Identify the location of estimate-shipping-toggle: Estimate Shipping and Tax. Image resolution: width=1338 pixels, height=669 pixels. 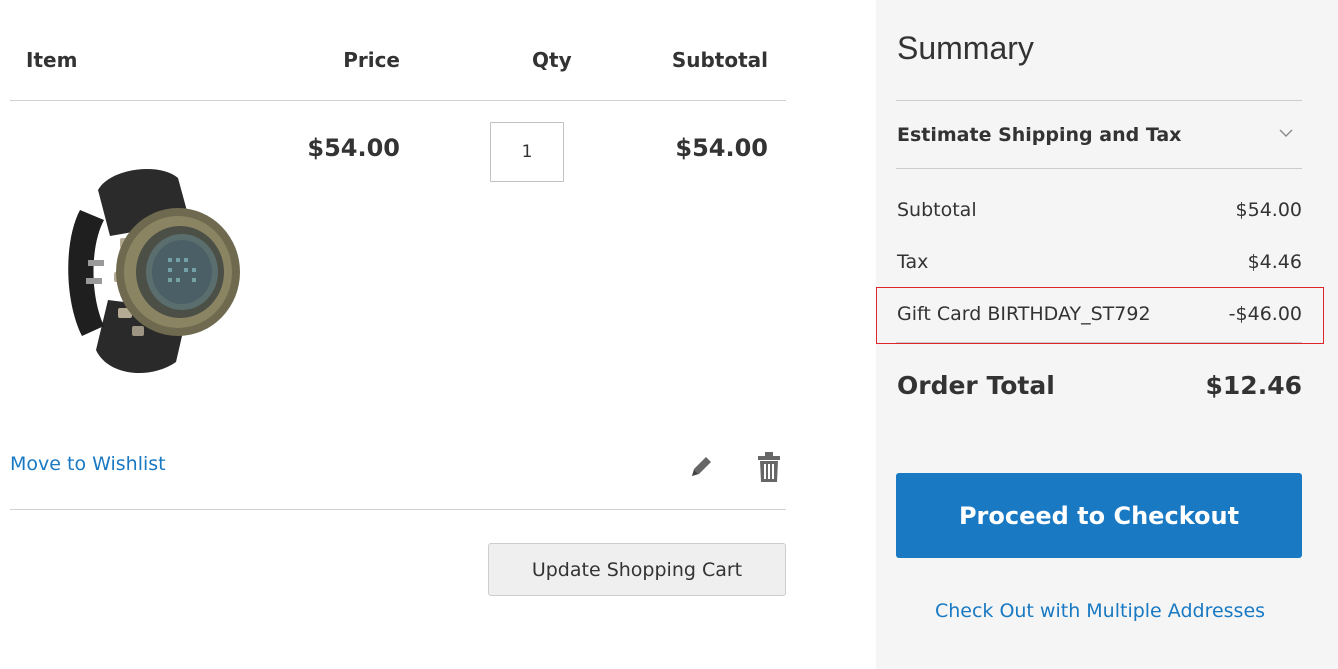
(1099, 134).